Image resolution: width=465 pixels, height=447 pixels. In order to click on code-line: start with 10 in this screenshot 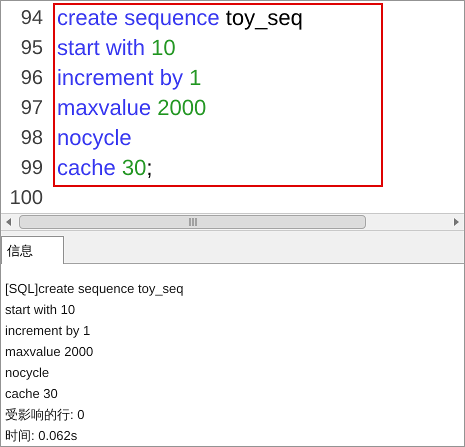, I will do `click(116, 48)`.